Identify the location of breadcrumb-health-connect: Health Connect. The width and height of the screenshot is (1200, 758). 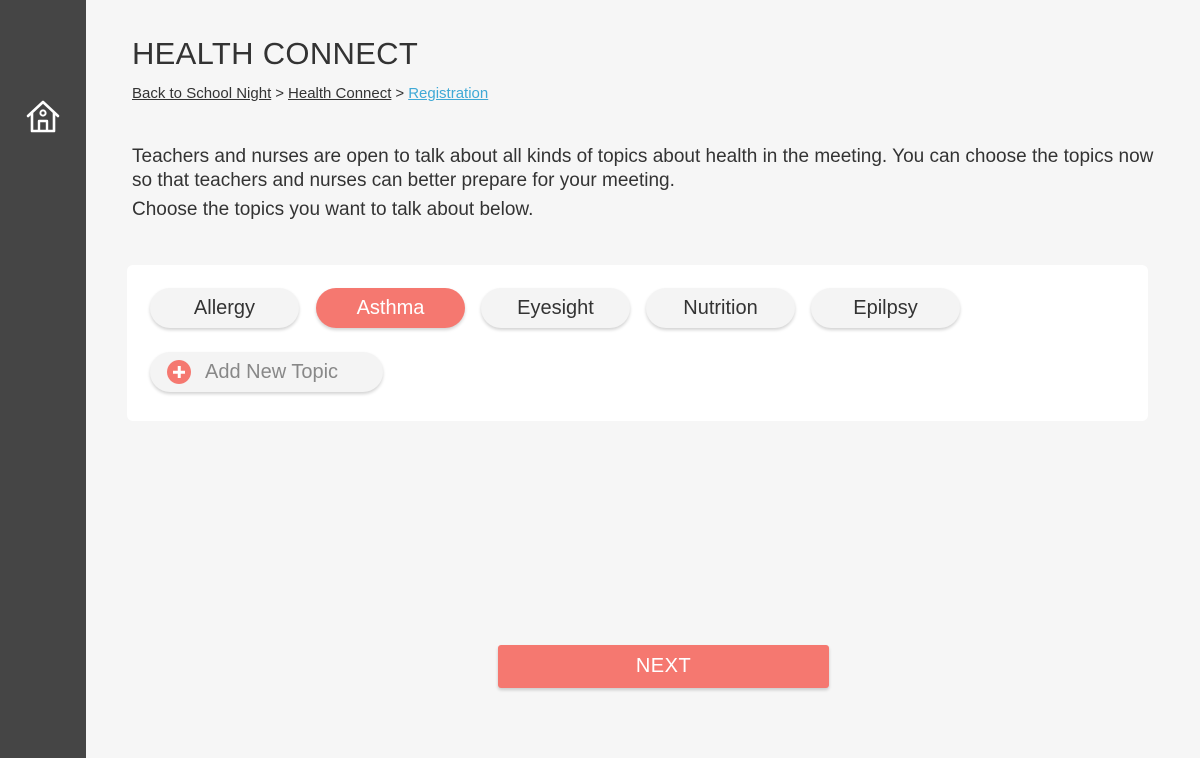
(339, 93).